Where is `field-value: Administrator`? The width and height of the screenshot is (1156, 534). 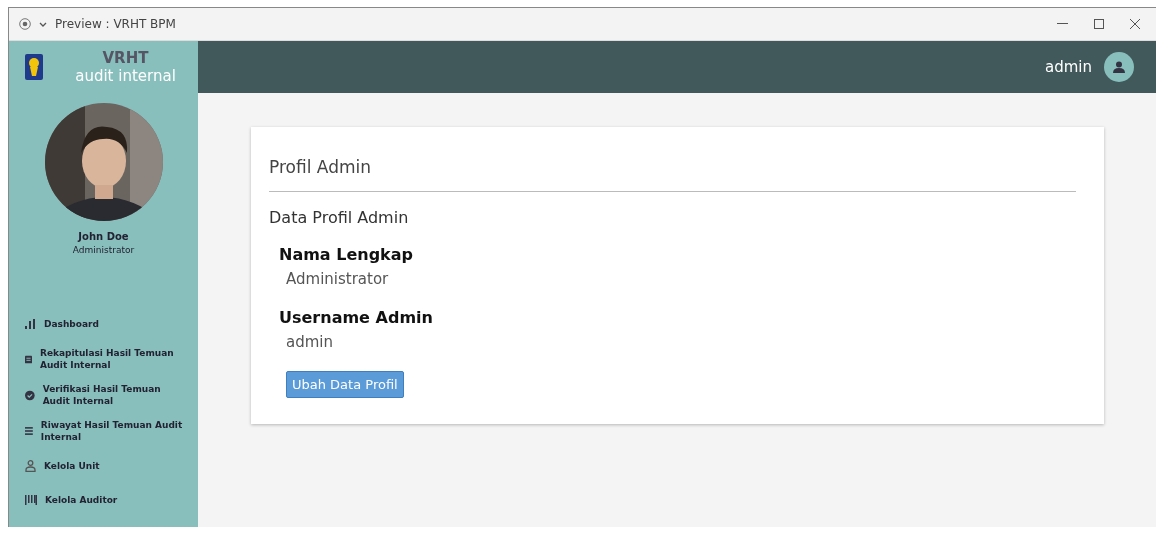
field-value: Administrator is located at coordinates (338, 279).